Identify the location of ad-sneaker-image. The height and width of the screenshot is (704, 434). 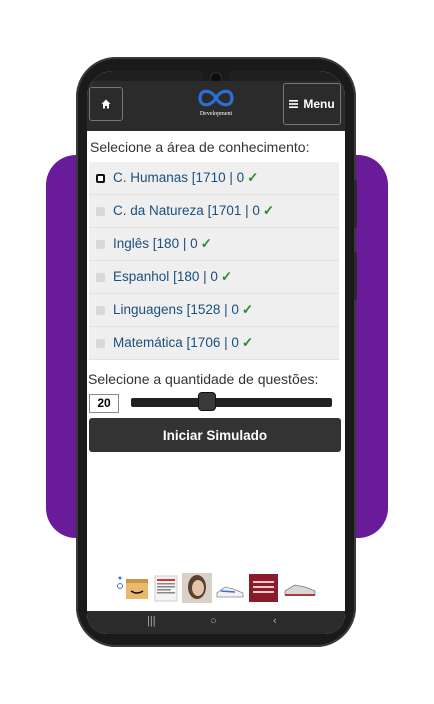
(300, 588).